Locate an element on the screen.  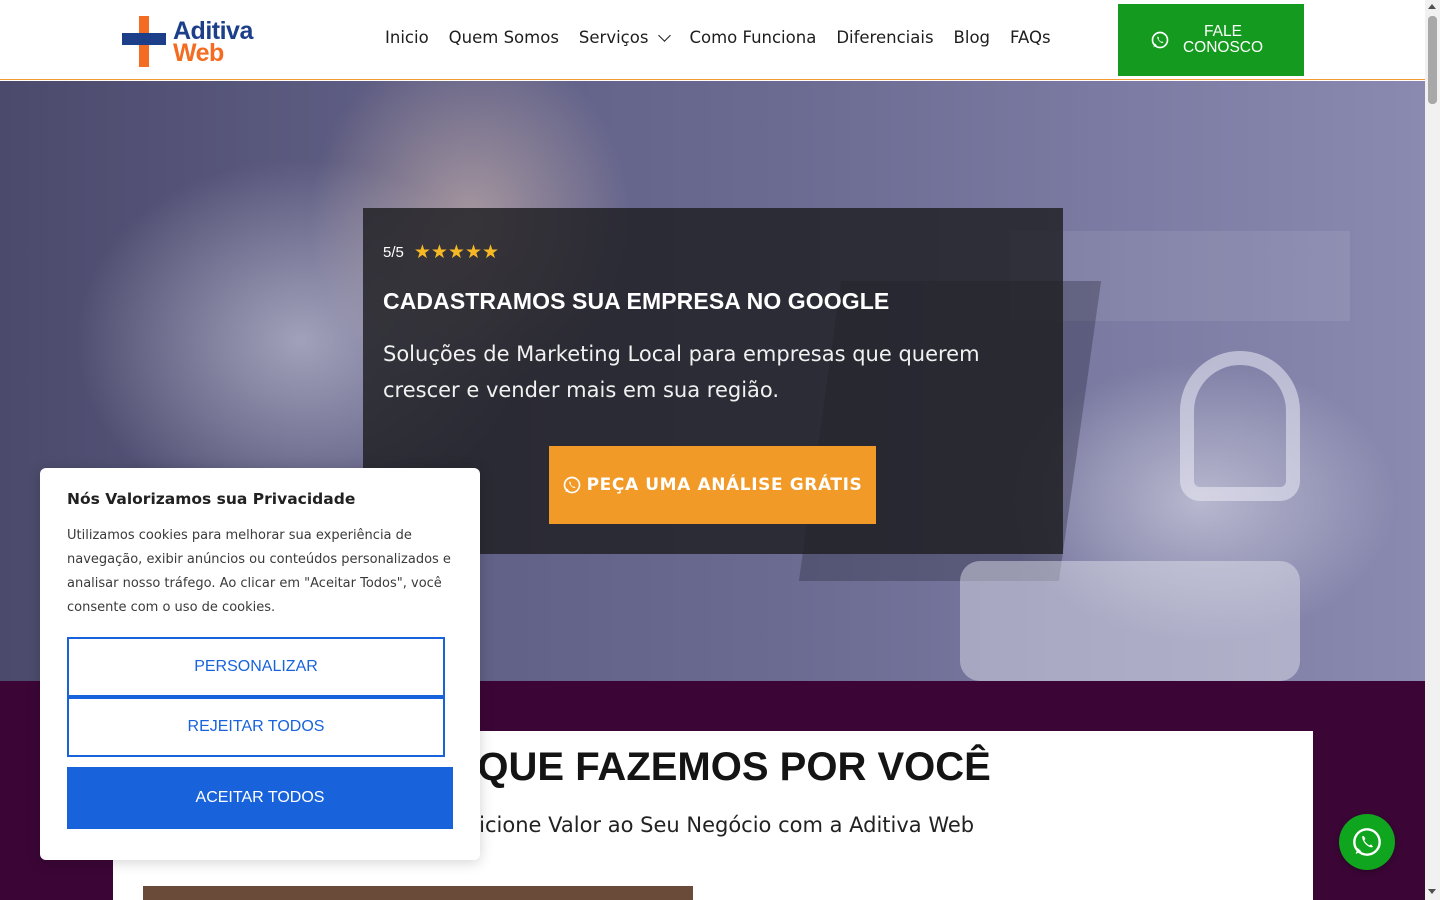
nav-blog: Blog is located at coordinates (972, 37).